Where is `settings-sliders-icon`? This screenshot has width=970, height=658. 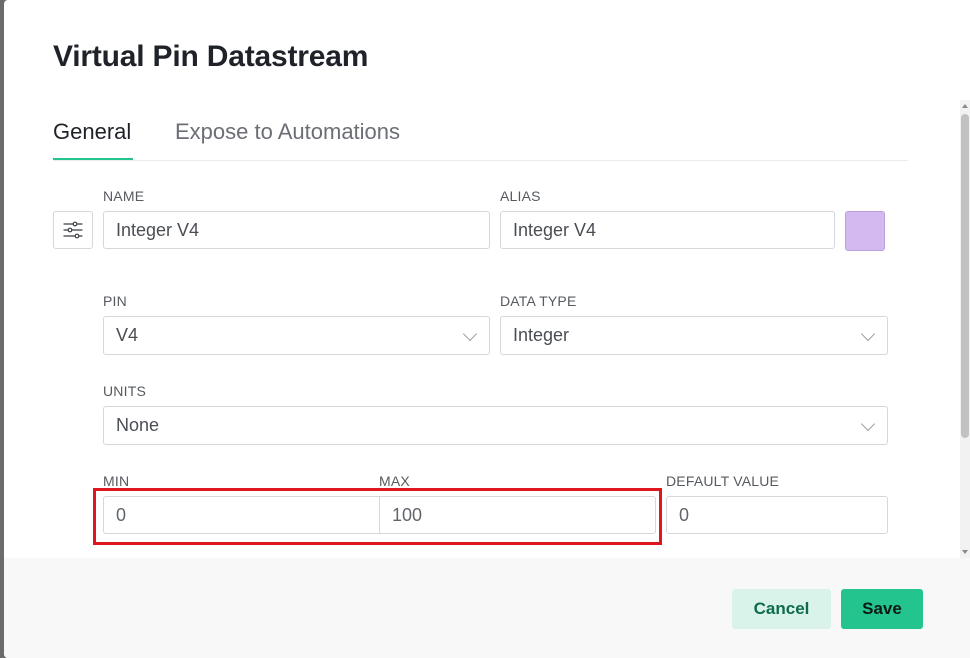
settings-sliders-icon is located at coordinates (73, 230).